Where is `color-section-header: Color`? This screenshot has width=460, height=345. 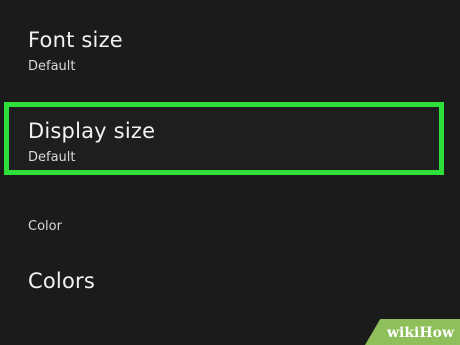
color-section-header: Color is located at coordinates (45, 226).